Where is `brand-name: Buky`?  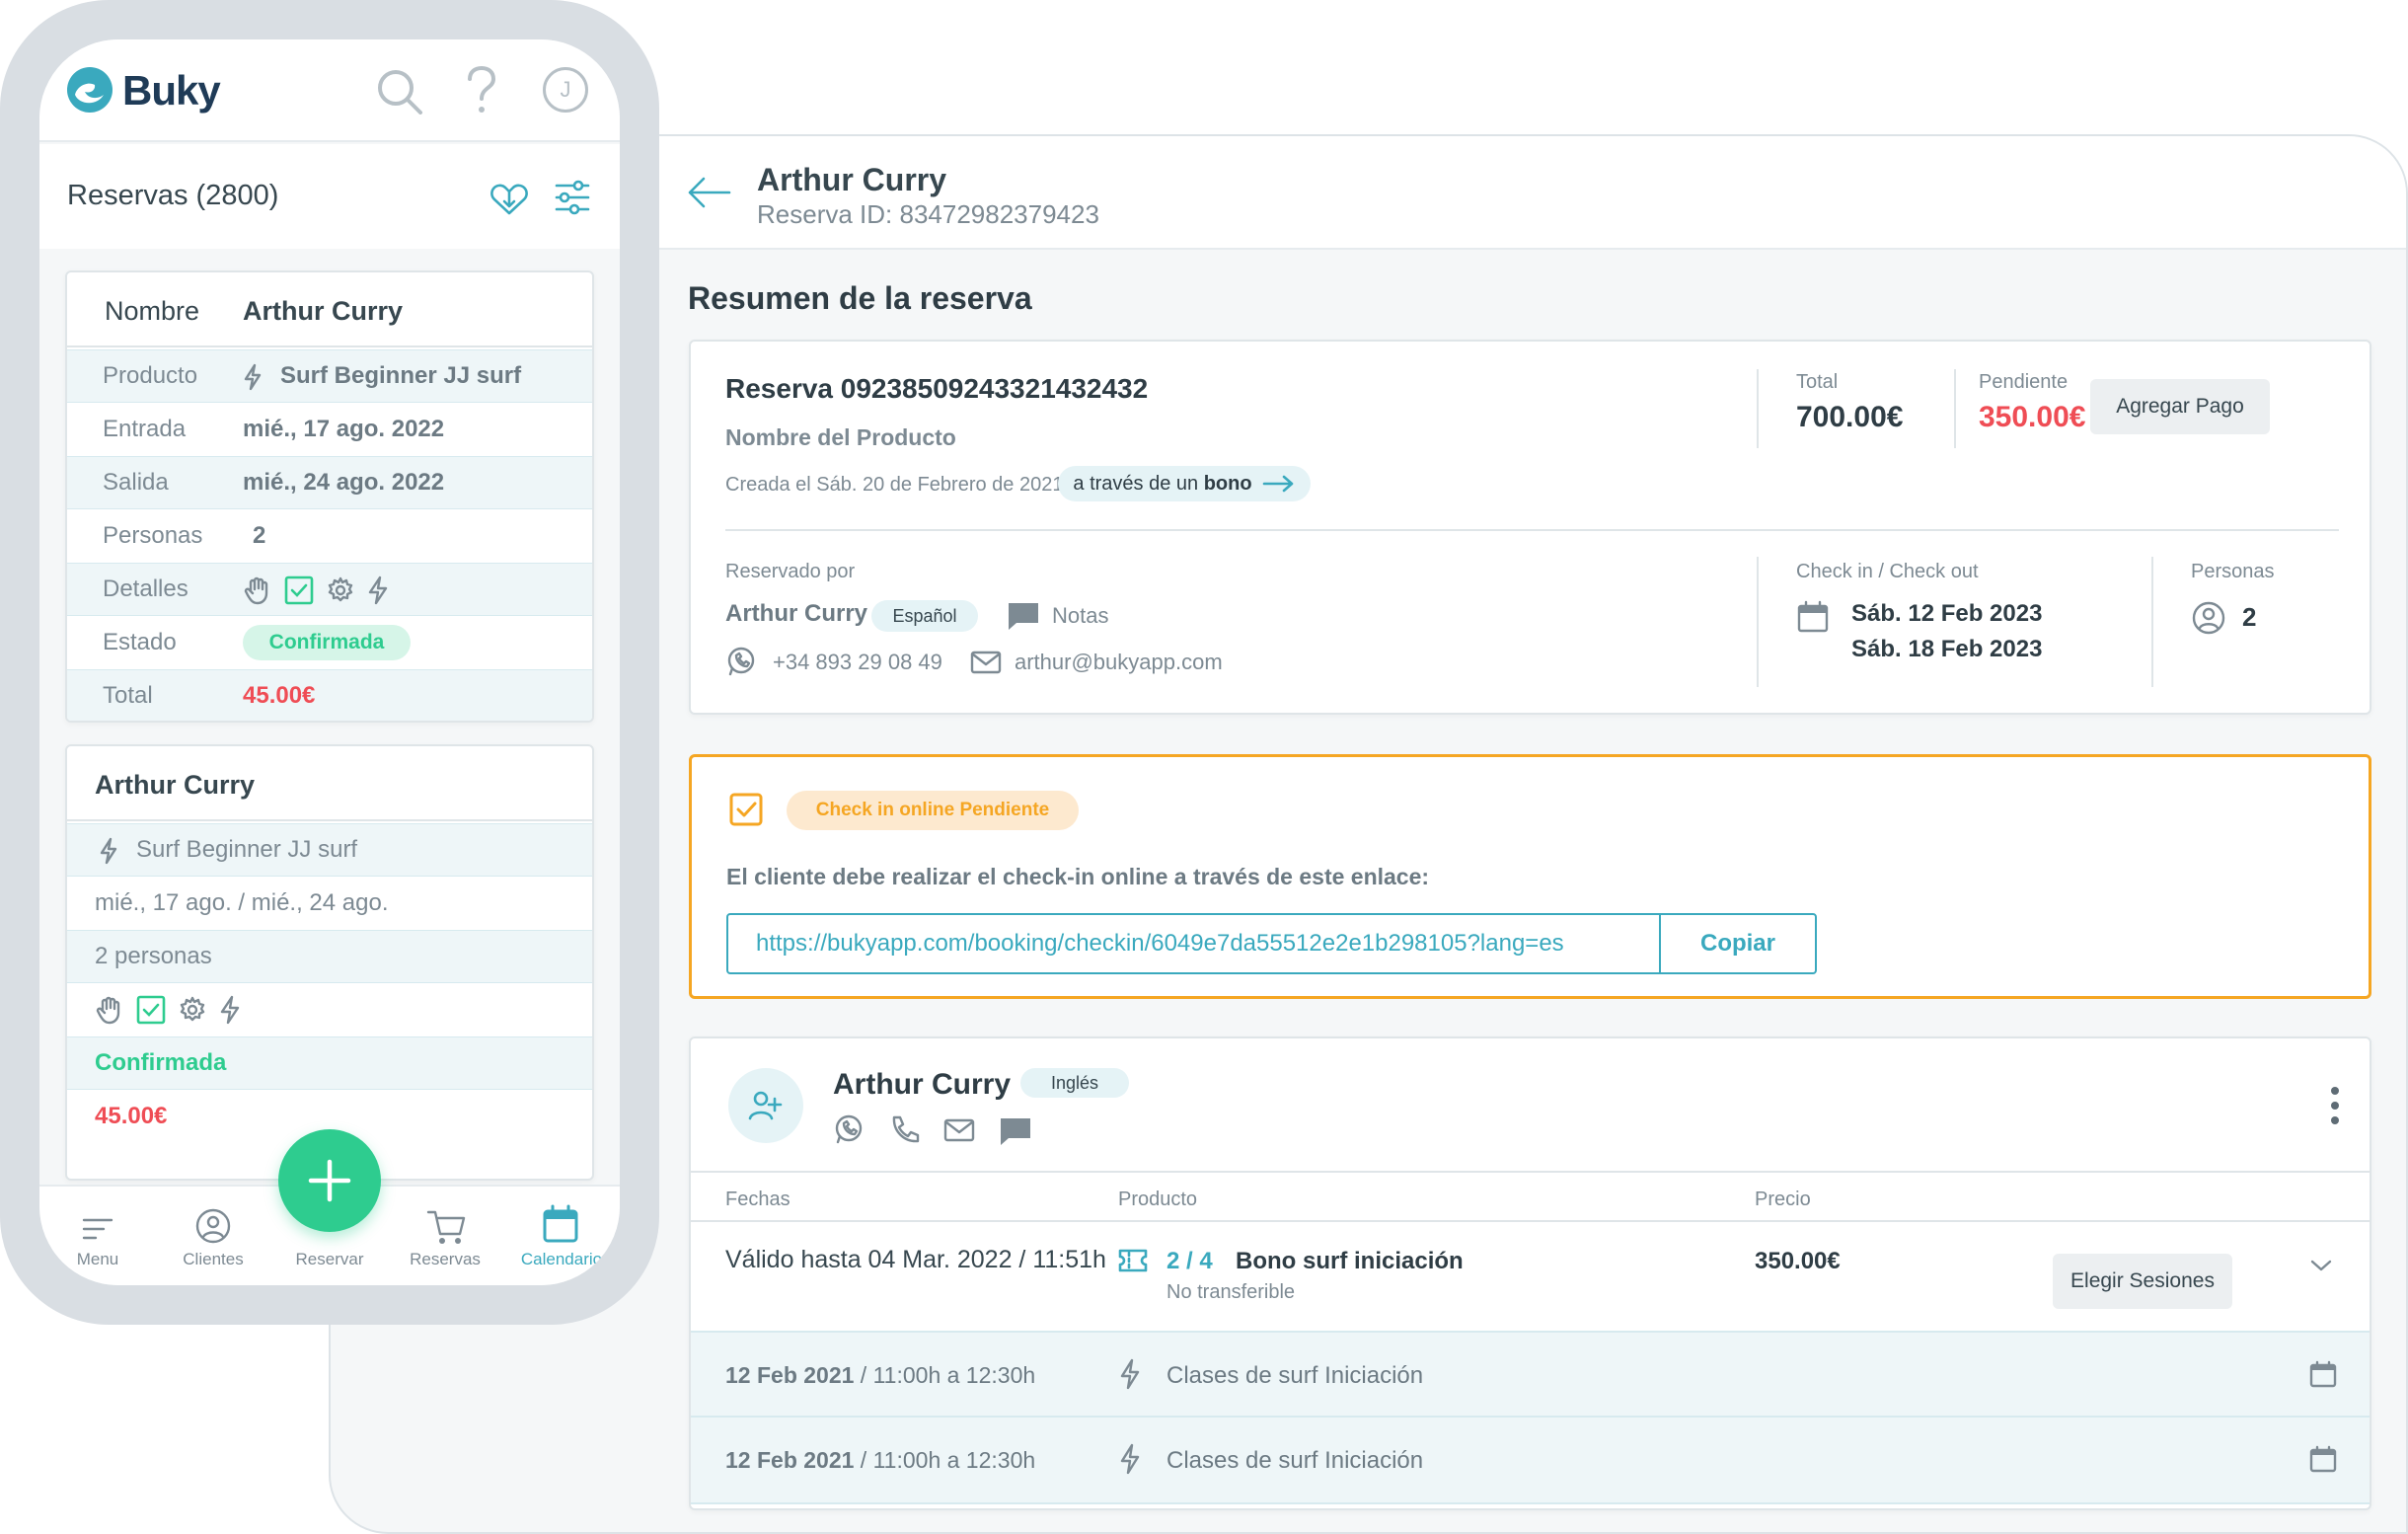 brand-name: Buky is located at coordinates (172, 90).